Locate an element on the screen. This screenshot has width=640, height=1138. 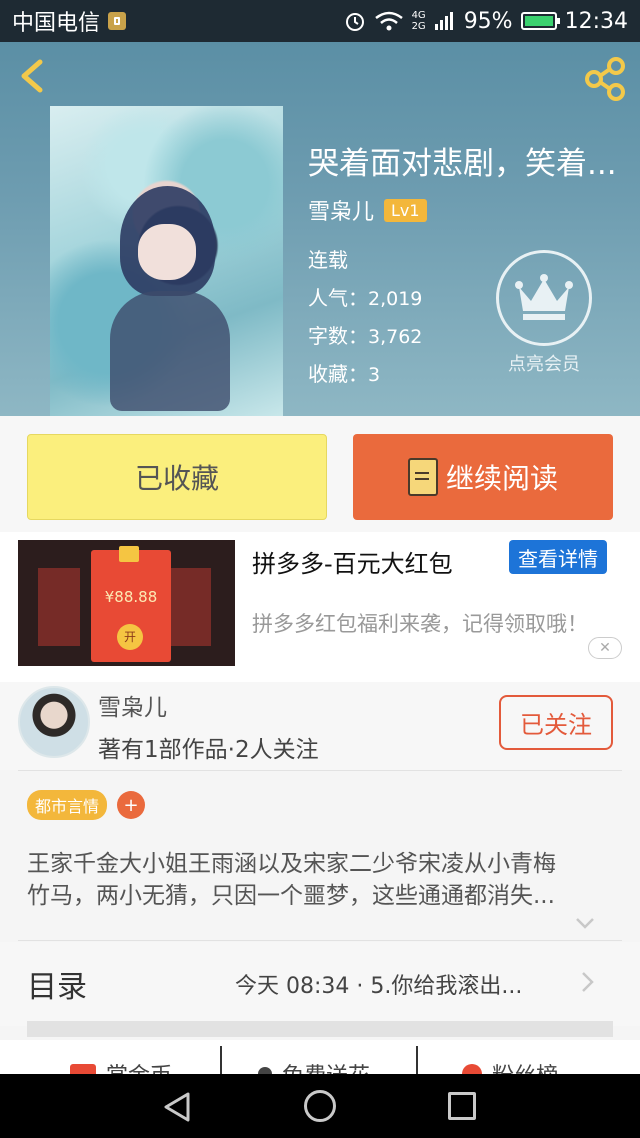
alarm-icon is located at coordinates (354, 22).